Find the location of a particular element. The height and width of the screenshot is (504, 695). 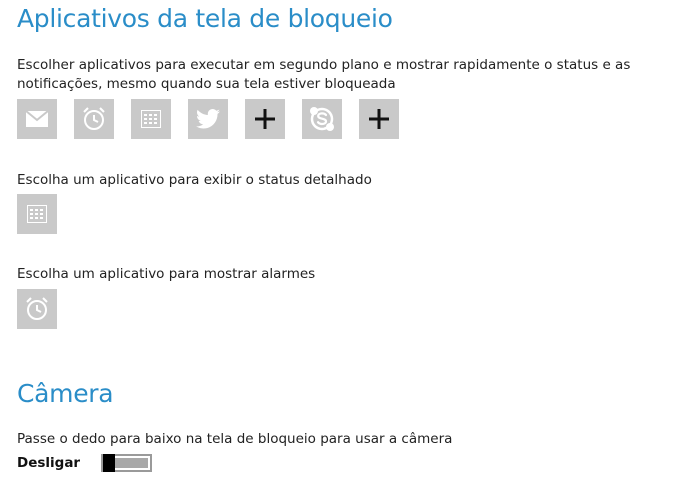

detailed-status-app-calendar is located at coordinates (37, 214).